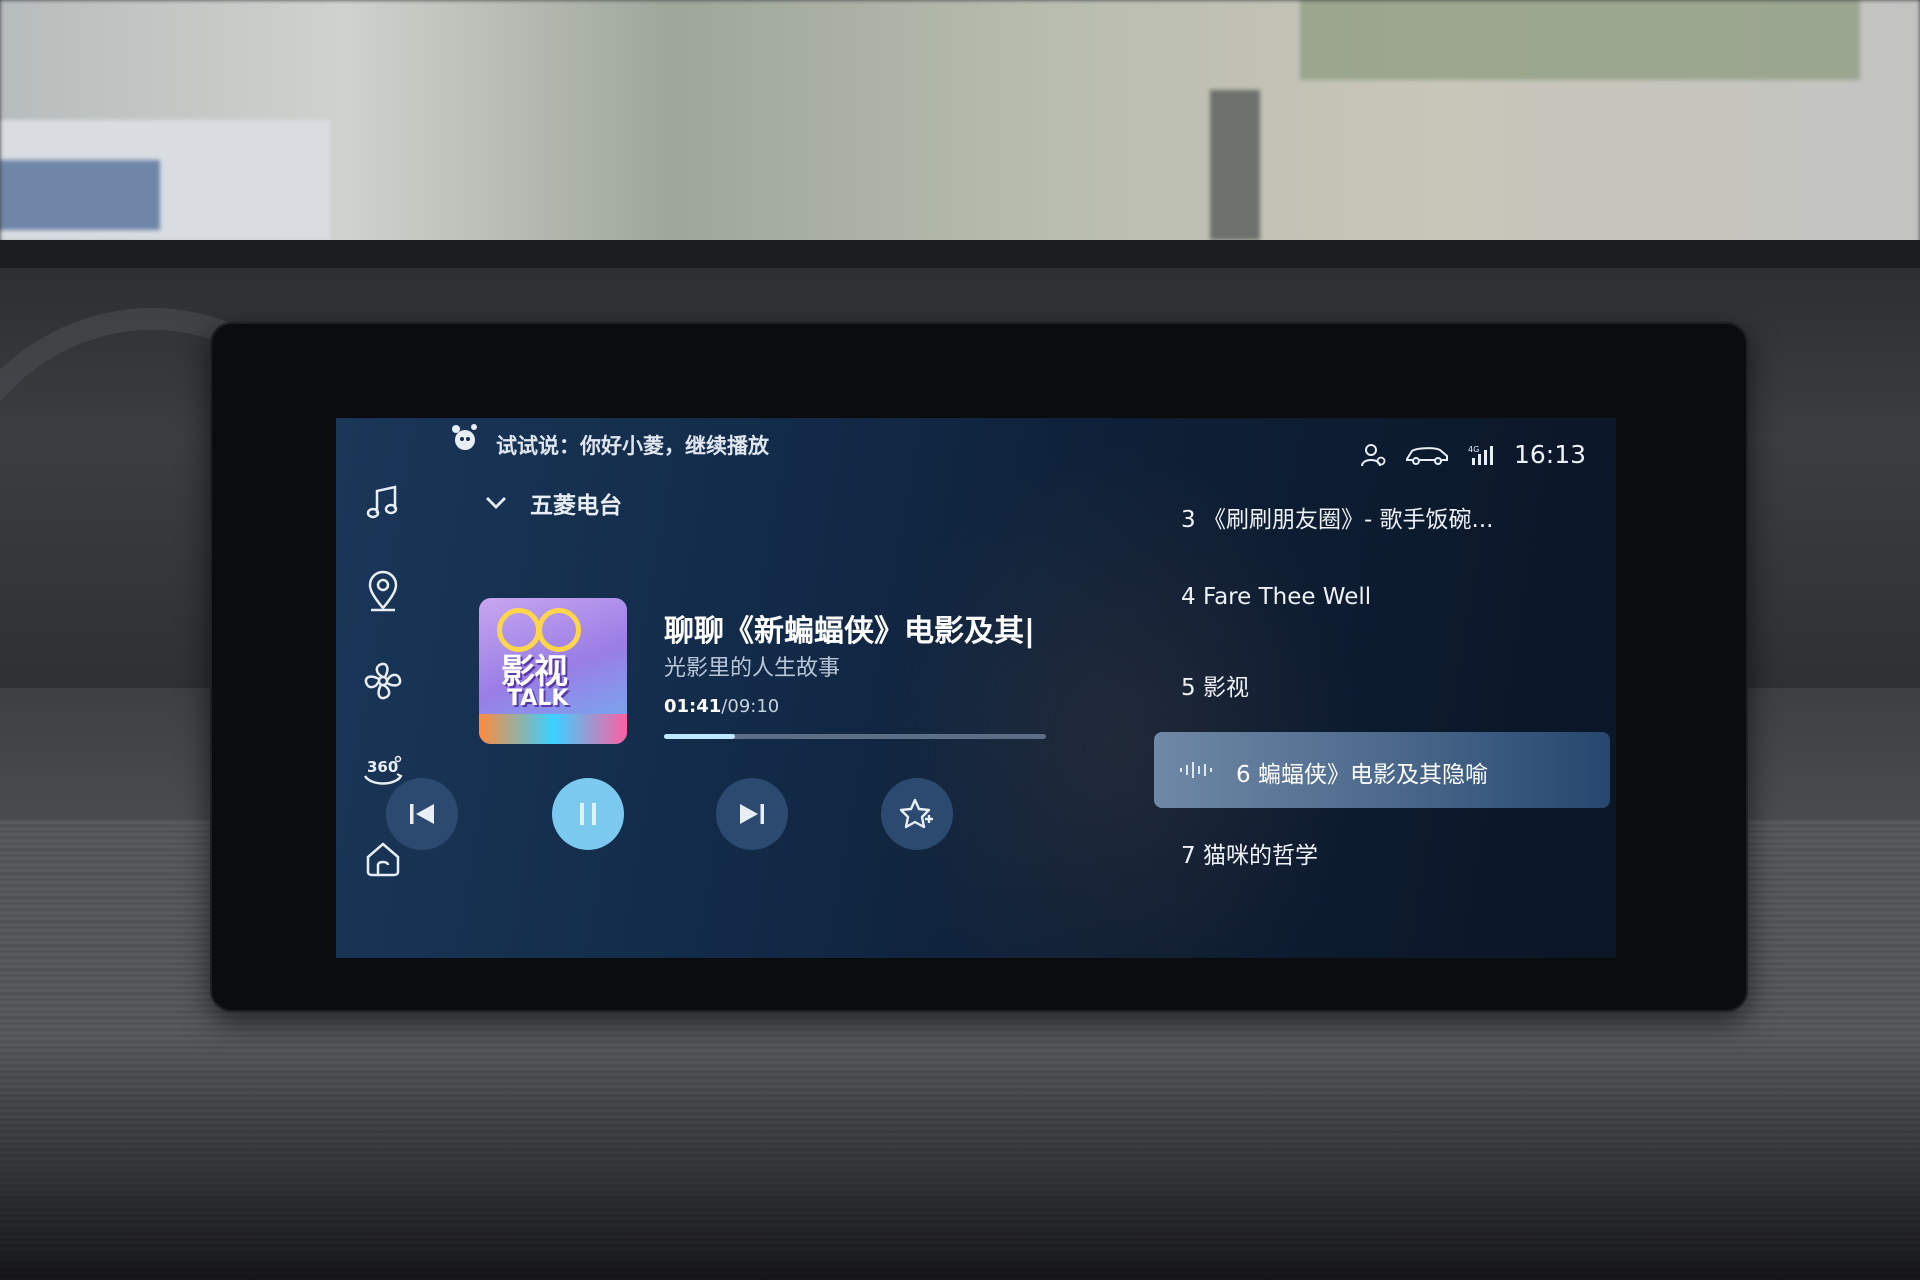 The width and height of the screenshot is (1920, 1280). I want to click on car-icon, so click(1427, 455).